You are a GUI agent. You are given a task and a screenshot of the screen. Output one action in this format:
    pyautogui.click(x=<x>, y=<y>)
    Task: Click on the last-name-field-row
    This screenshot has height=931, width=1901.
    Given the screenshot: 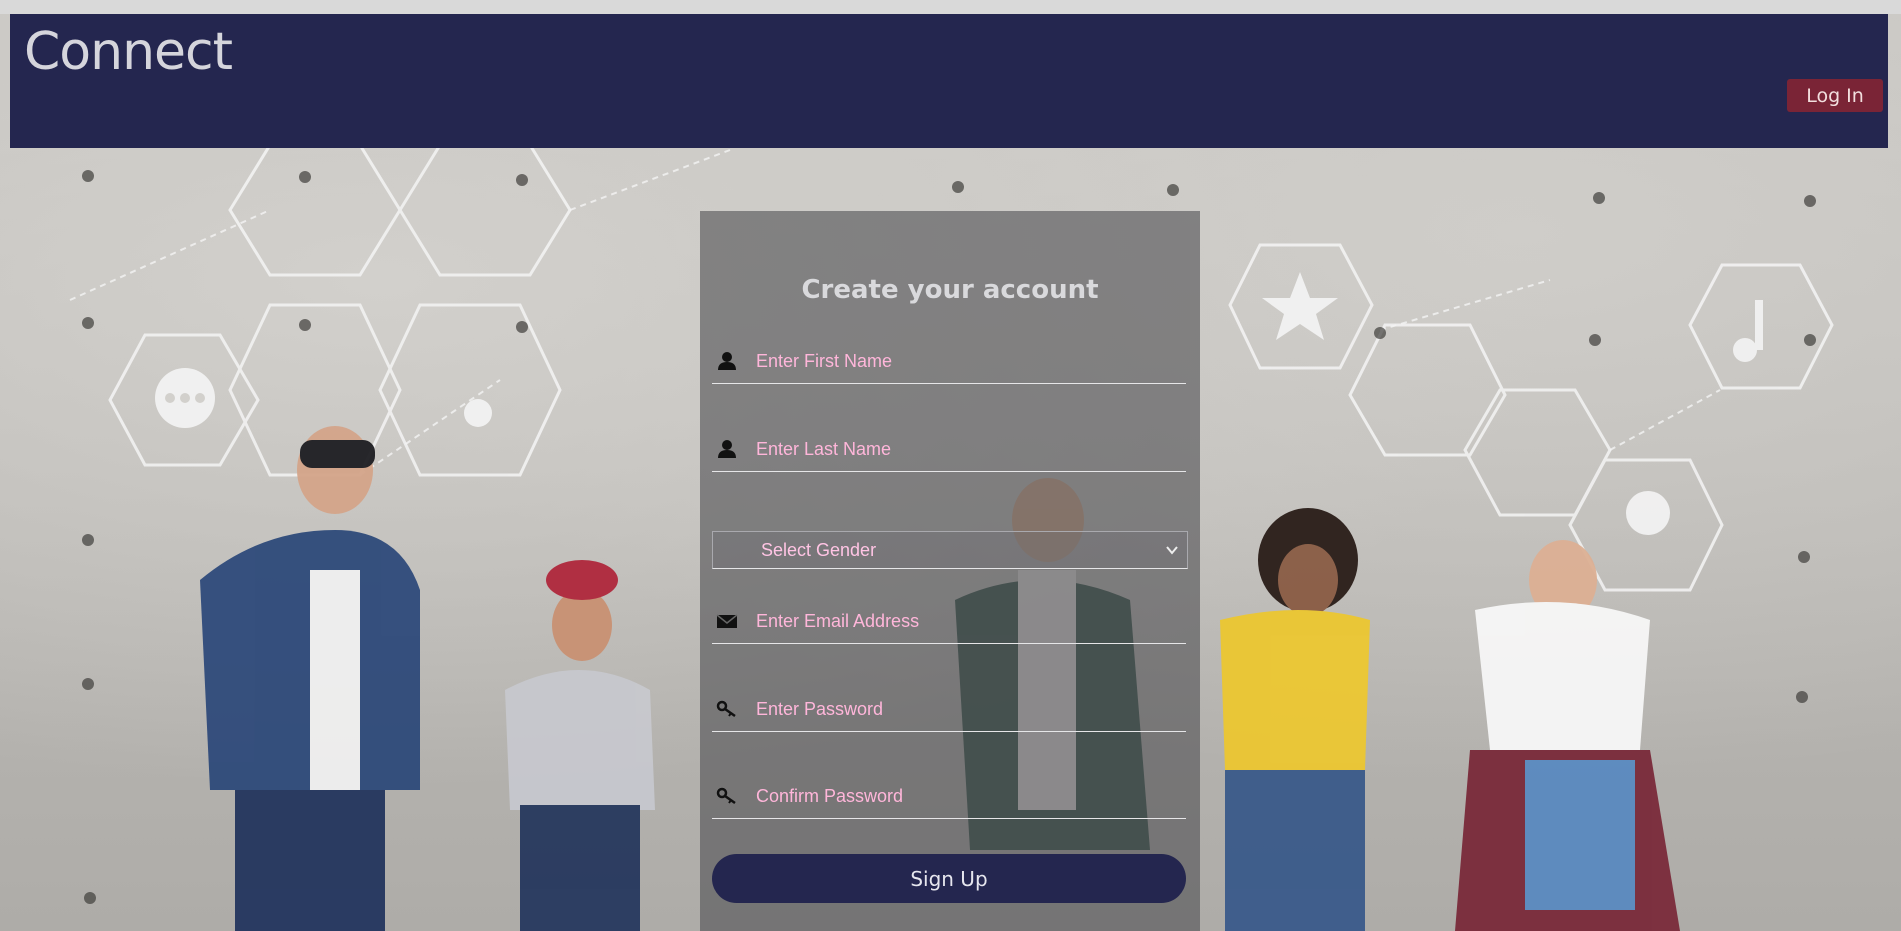 What is the action you would take?
    pyautogui.click(x=949, y=448)
    